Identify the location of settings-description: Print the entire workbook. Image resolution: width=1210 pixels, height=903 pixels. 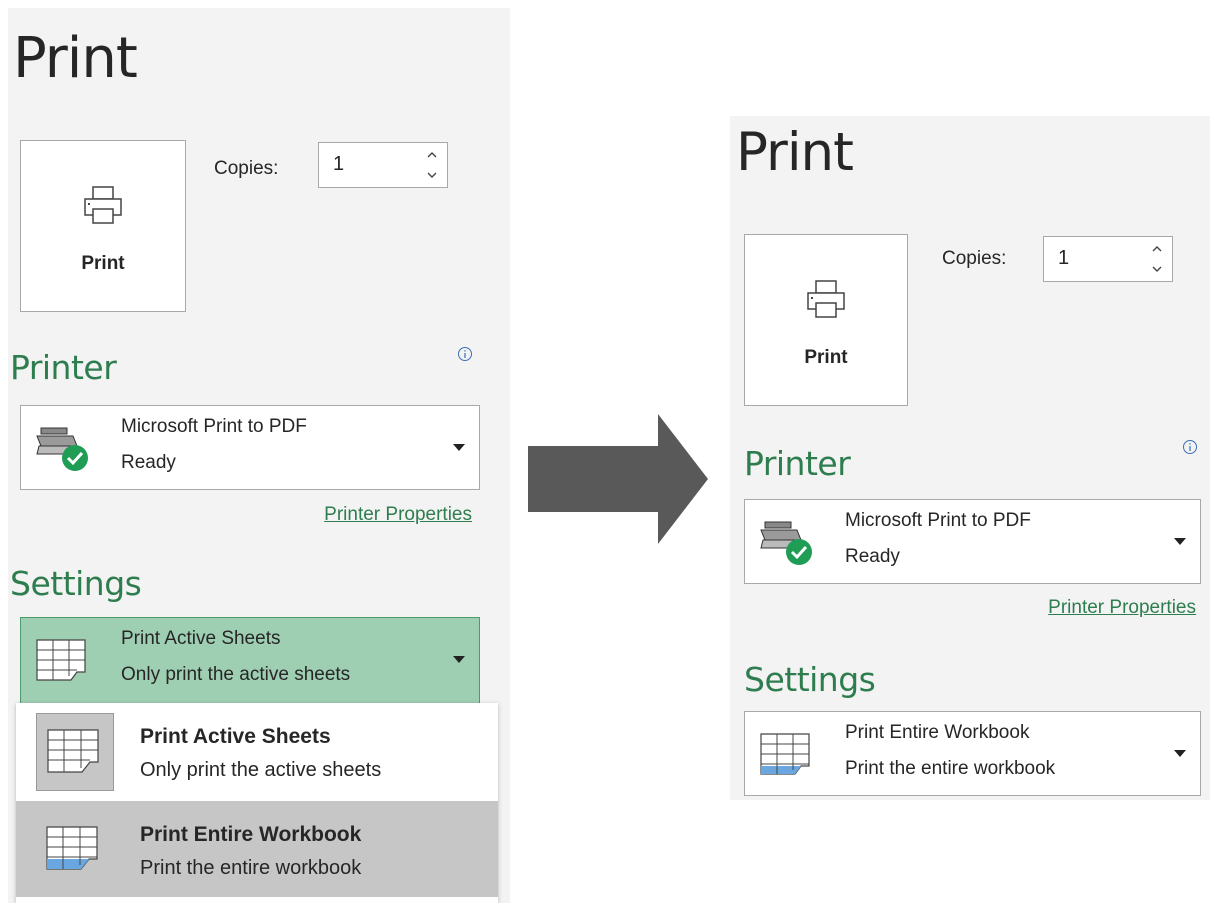
(950, 768).